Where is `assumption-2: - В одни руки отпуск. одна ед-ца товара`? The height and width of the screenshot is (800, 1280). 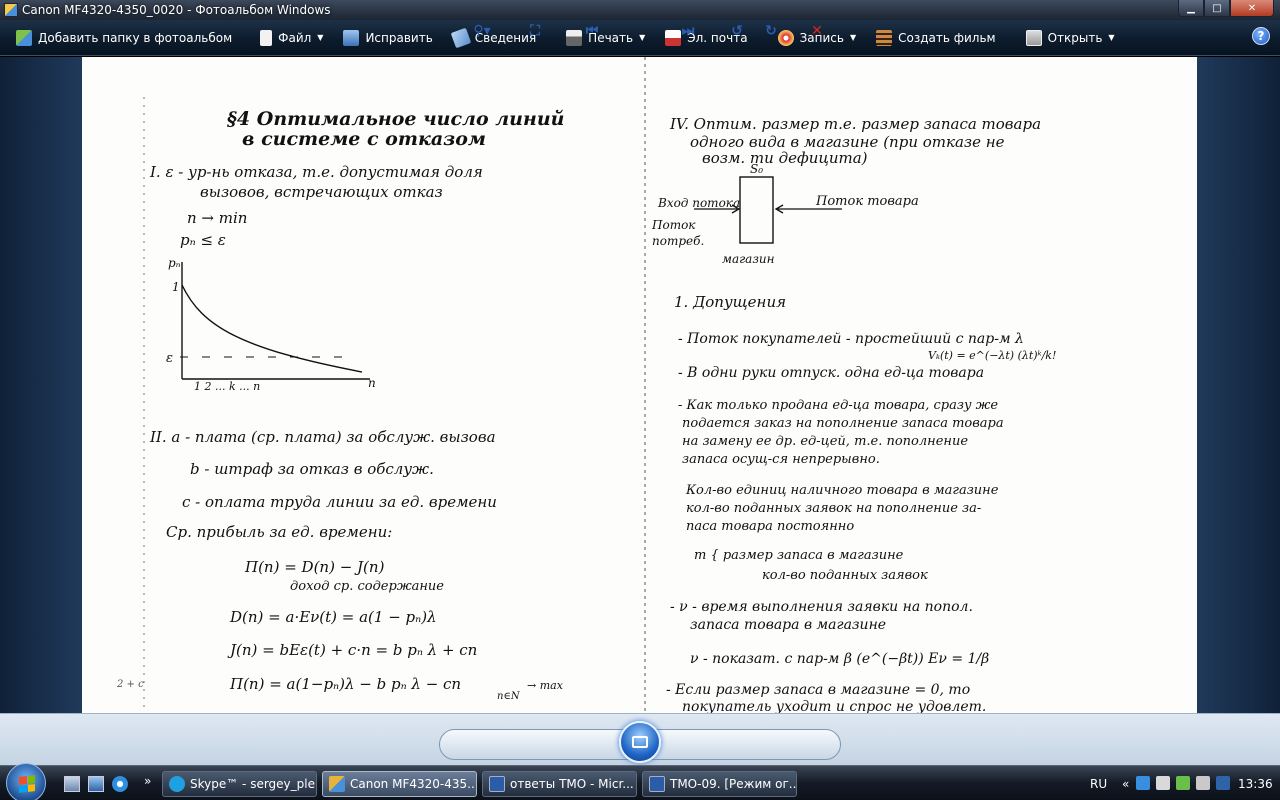 assumption-2: - В одни руки отпуск. одна ед-ца товара is located at coordinates (831, 373).